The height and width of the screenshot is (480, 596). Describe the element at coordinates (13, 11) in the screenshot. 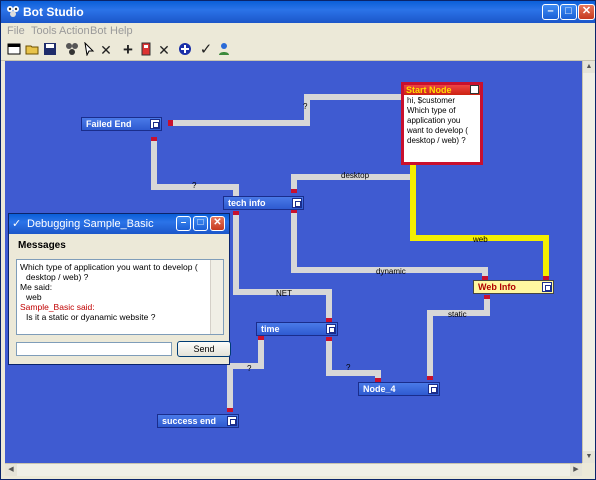

I see `app-icon` at that location.